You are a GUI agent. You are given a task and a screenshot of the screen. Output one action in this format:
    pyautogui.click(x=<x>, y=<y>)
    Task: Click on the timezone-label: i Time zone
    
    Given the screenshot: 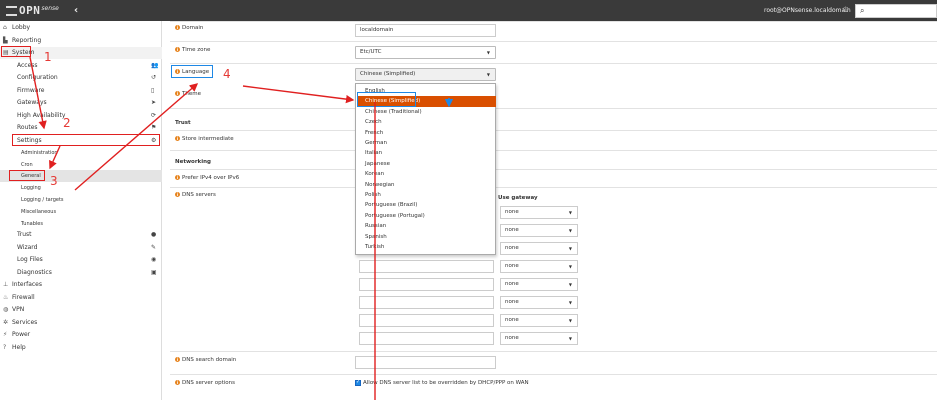 What is the action you would take?
    pyautogui.click(x=193, y=50)
    